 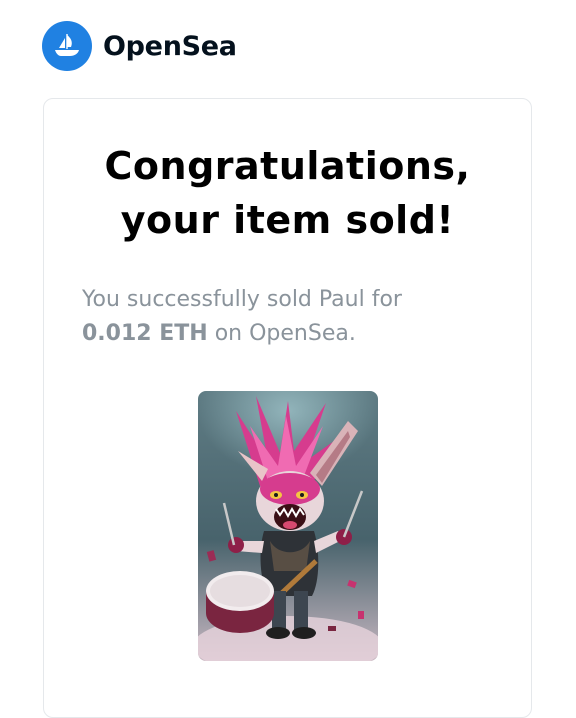 What do you see at coordinates (288, 526) in the screenshot?
I see `nft-image` at bounding box center [288, 526].